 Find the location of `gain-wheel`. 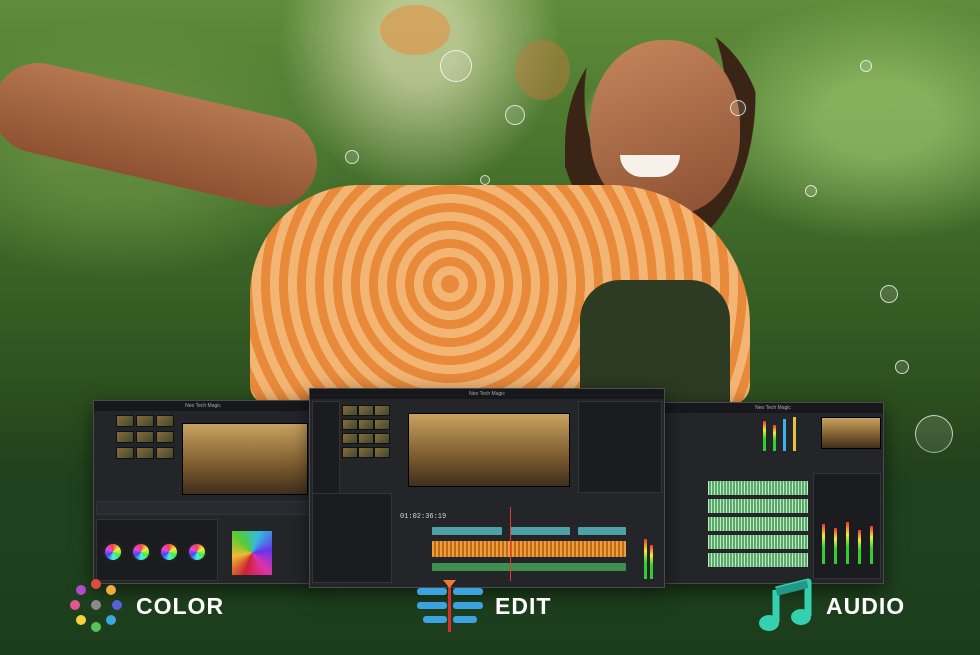

gain-wheel is located at coordinates (169, 552).